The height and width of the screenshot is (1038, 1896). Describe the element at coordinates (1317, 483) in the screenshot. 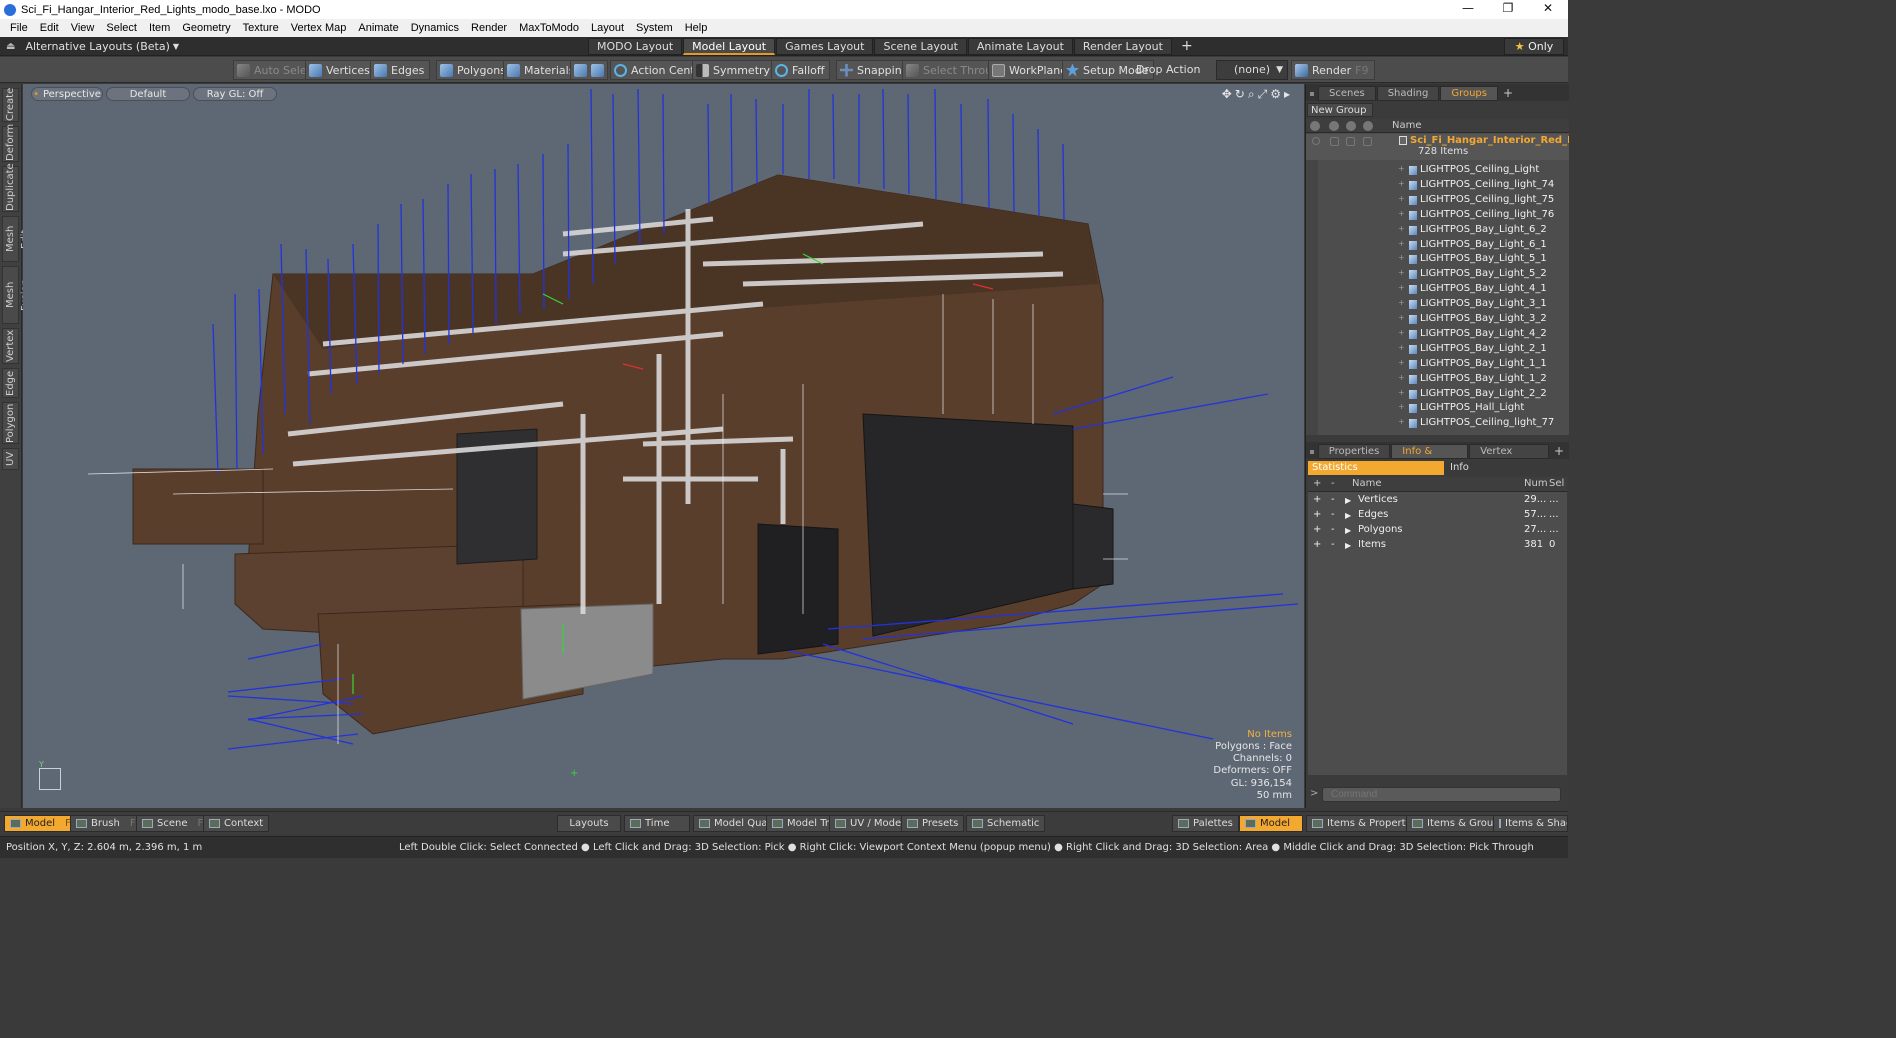

I see `expand-all-header: +` at that location.